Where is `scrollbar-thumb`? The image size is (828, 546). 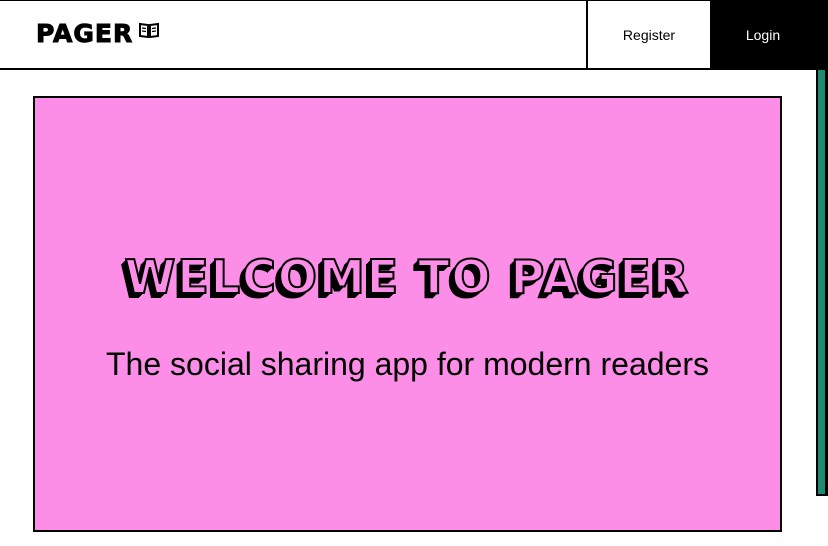
scrollbar-thumb is located at coordinates (821, 282).